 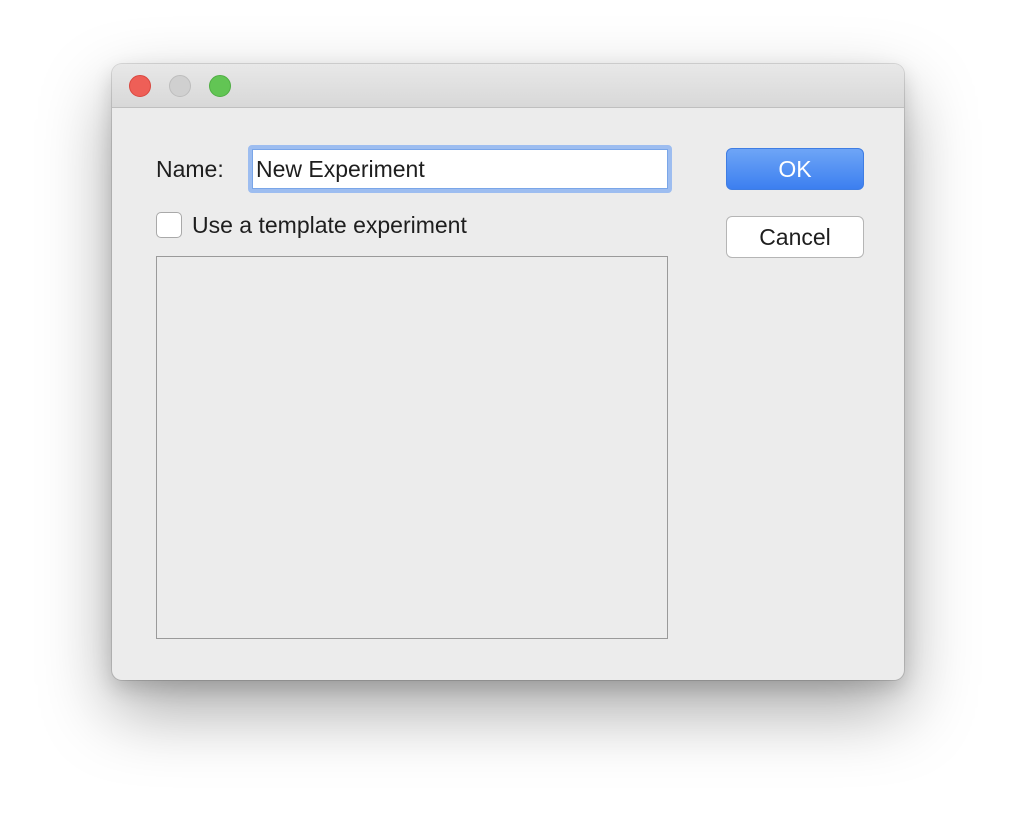 I want to click on template-checkbox-row: Use a template experiment, so click(x=311, y=225).